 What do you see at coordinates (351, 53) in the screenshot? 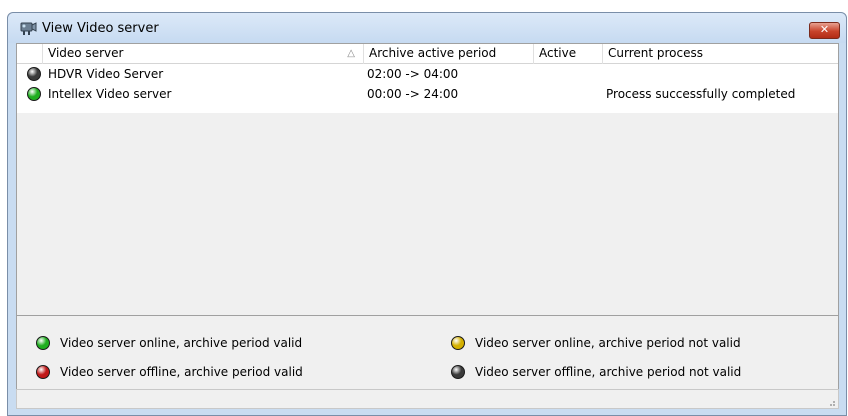
I see `sort-ascending-icon: △` at bounding box center [351, 53].